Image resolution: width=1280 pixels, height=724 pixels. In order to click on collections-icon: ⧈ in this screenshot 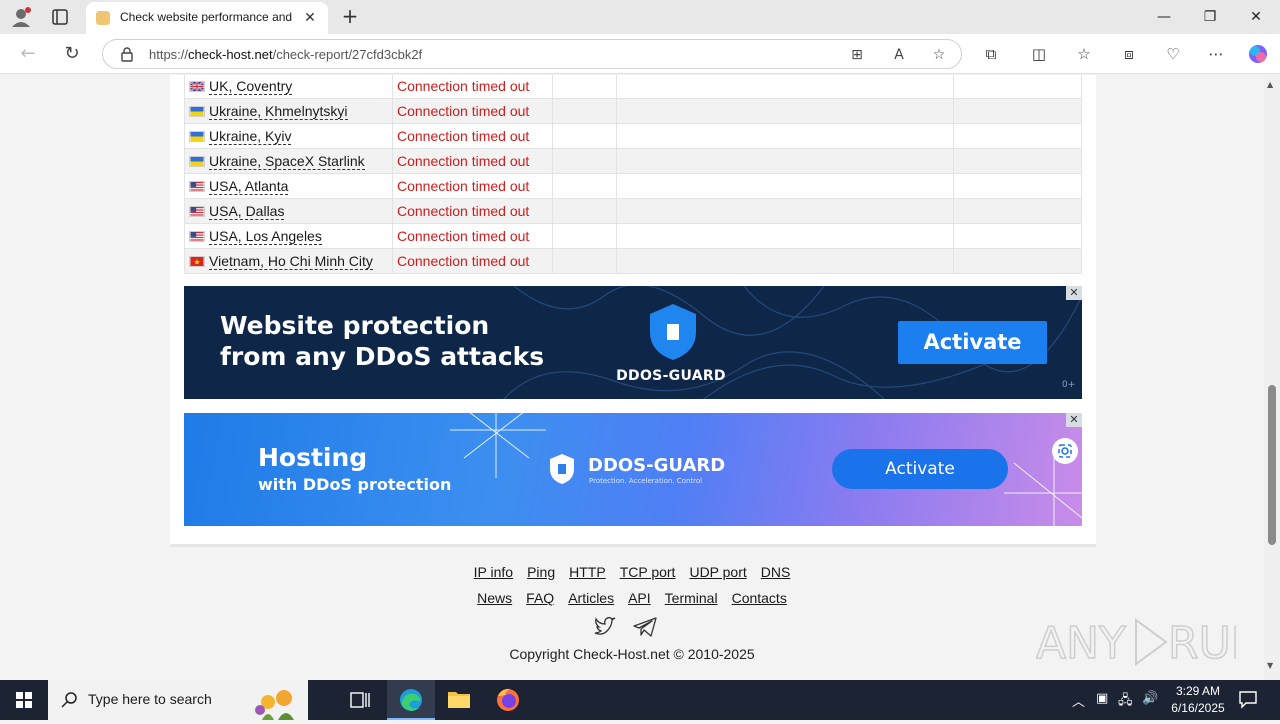, I will do `click(1129, 55)`.